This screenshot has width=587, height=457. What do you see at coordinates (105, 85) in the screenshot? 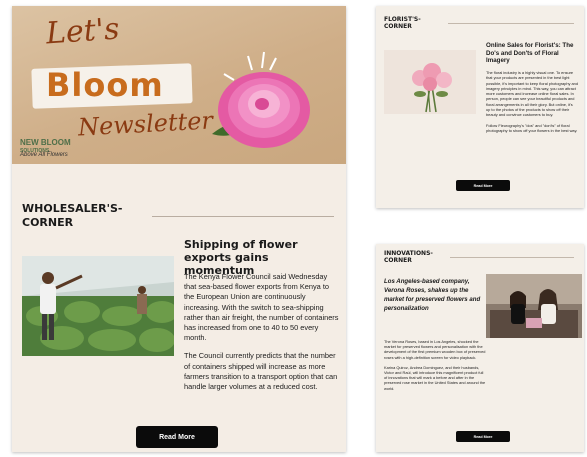
I see `hero-bloom-text: Bloom` at bounding box center [105, 85].